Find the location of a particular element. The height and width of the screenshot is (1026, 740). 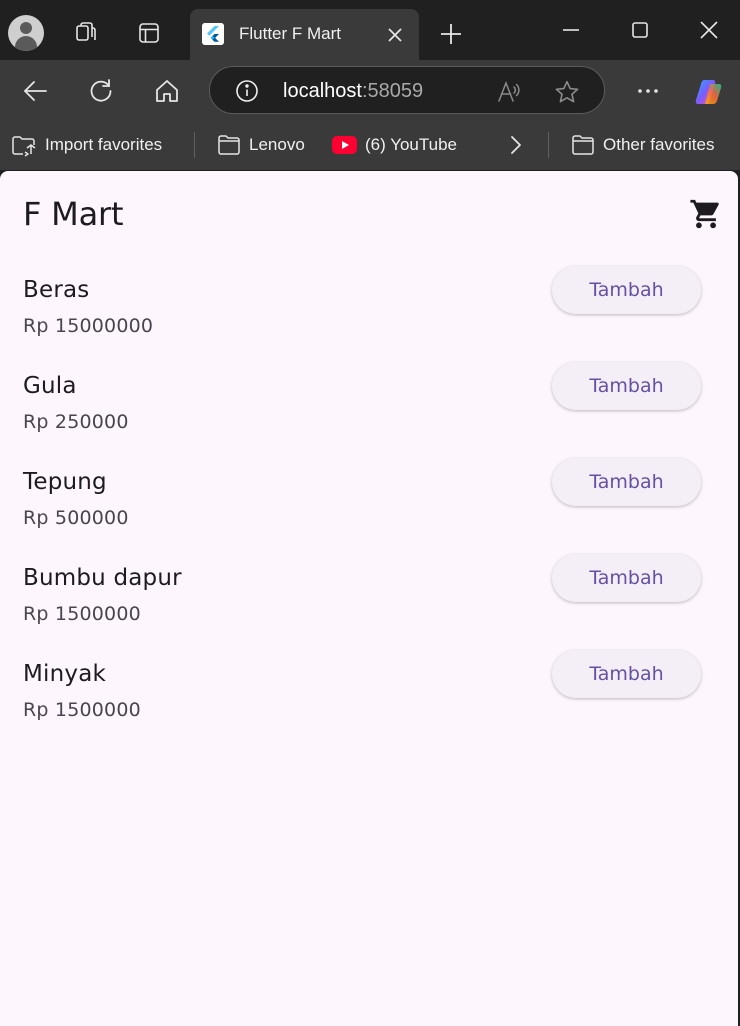

product-name: Minyak is located at coordinates (65, 674).